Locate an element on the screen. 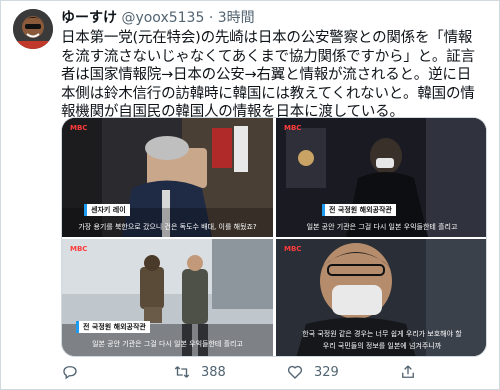  retweet-count: 388 is located at coordinates (213, 372).